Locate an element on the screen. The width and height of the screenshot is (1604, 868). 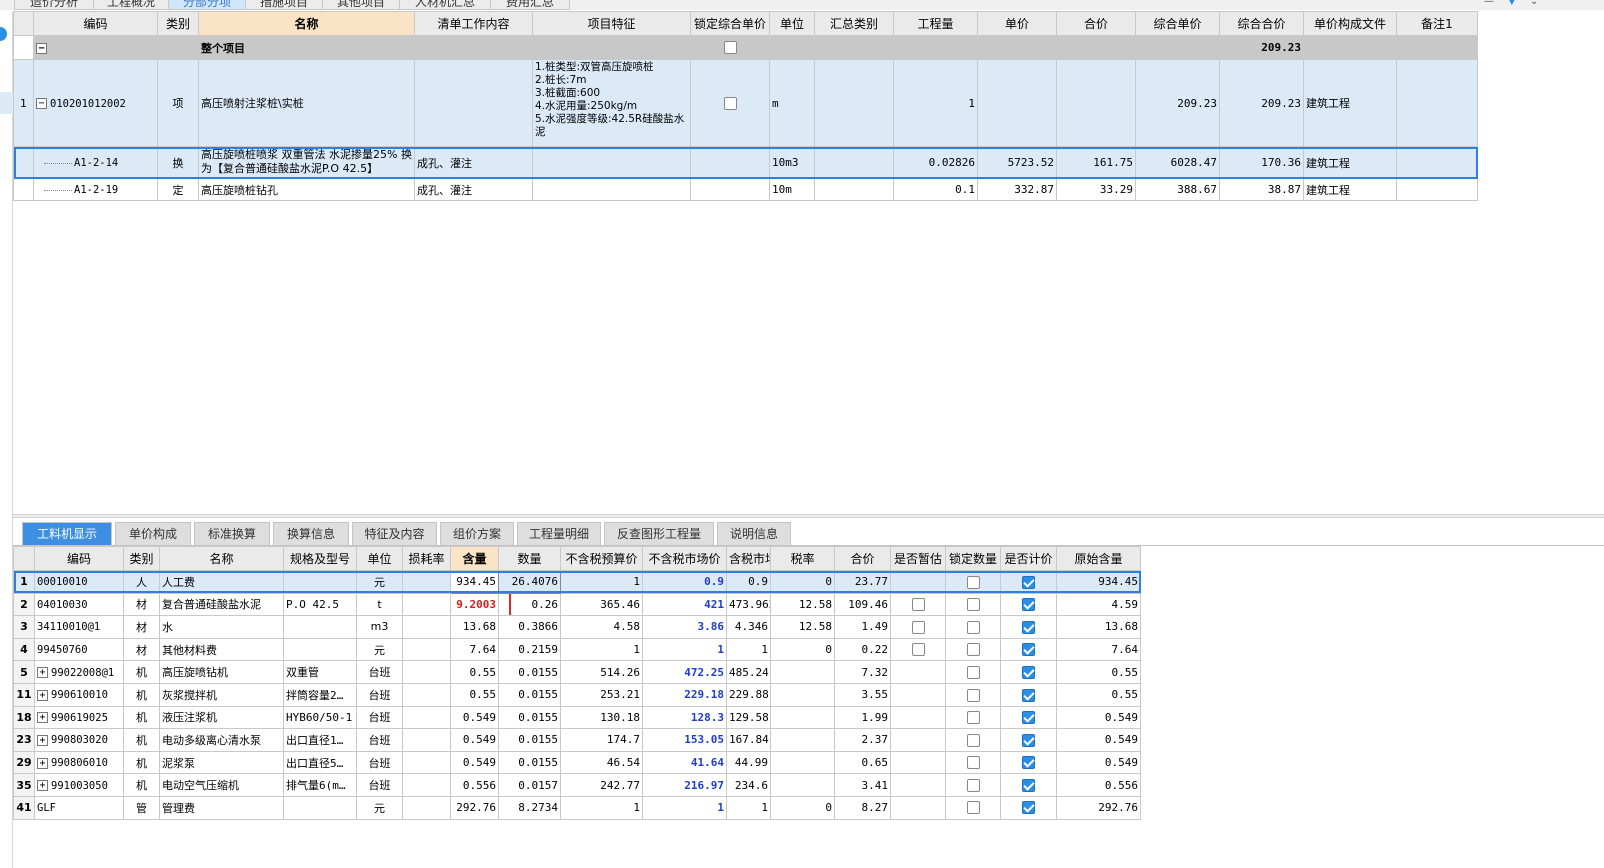
row-number: 2 is located at coordinates (24, 604).